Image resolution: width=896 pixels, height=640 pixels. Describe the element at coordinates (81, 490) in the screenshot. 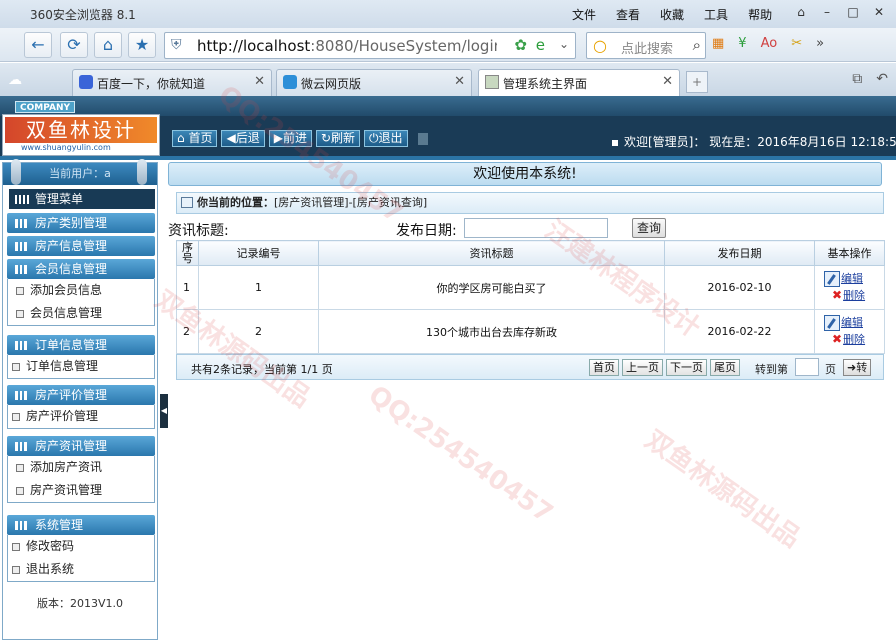

I see `sidebar-item-news-manage: 房产资讯管理` at that location.